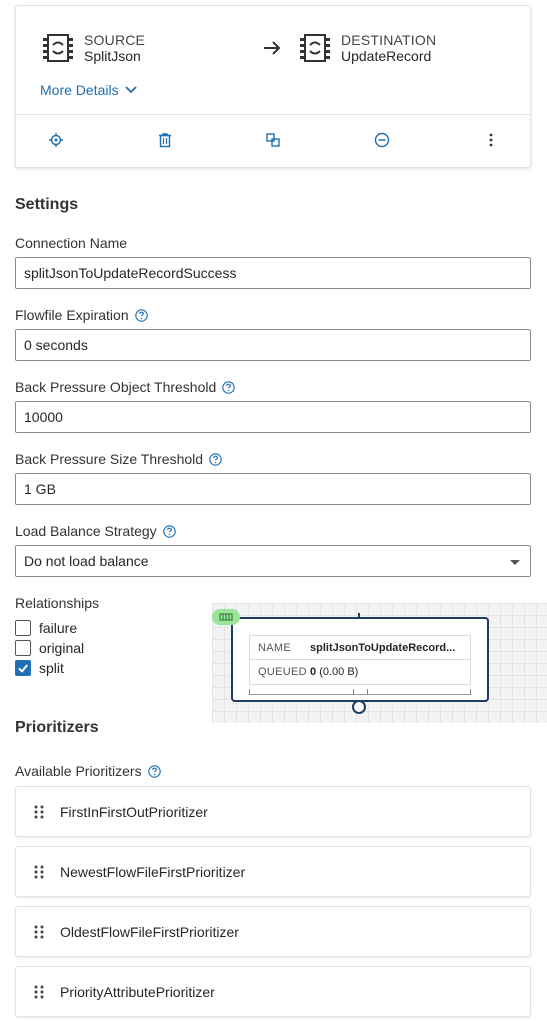 The width and height of the screenshot is (547, 1021). I want to click on source-endpoint: SOURCE SplitJson, so click(93, 48).